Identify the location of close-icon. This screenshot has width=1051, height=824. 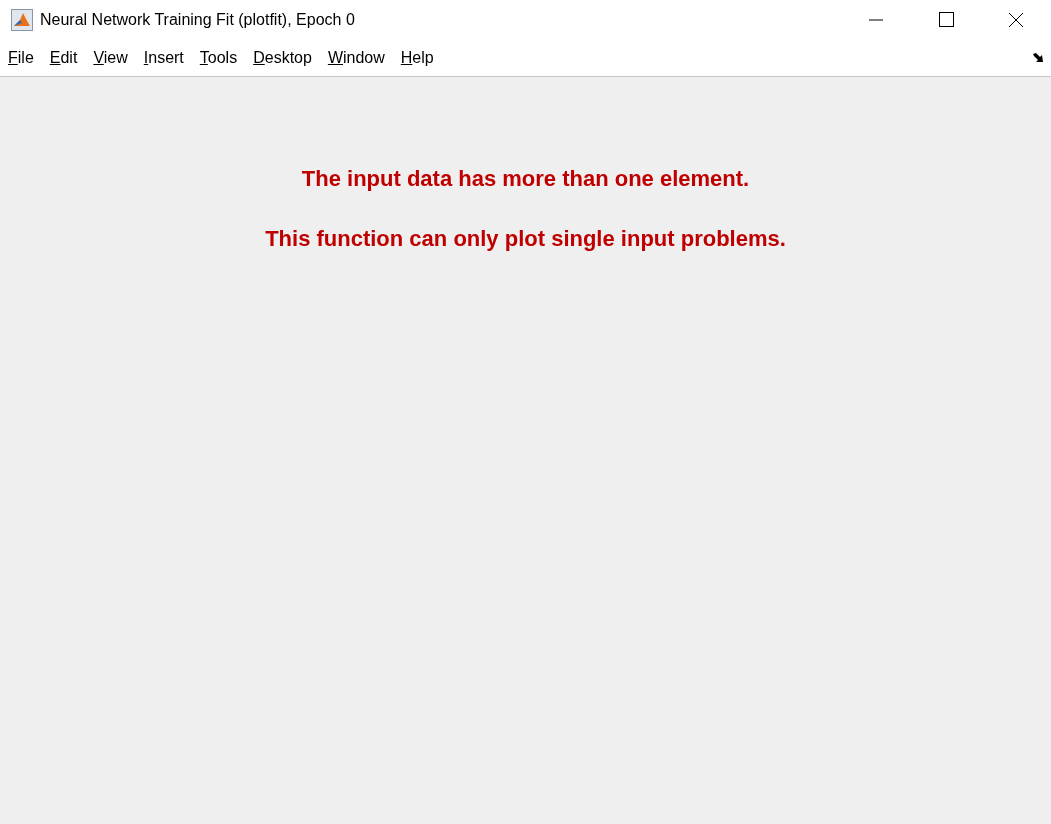
(1016, 19).